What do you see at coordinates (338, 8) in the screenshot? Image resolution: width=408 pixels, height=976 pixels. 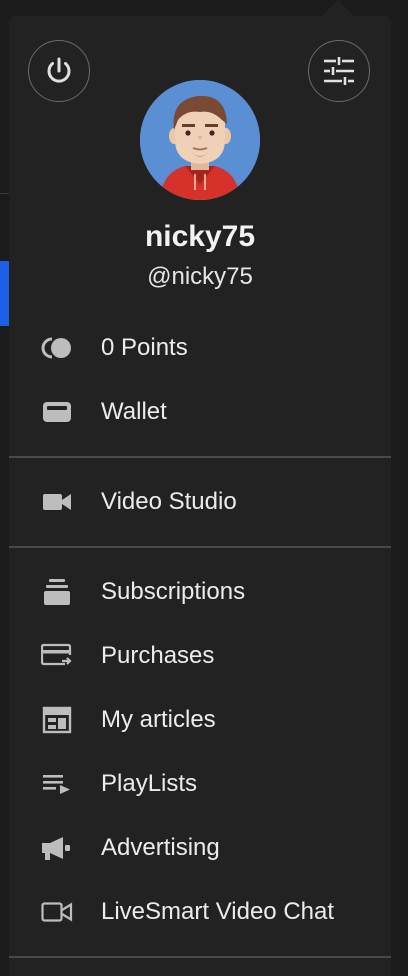 I see `dropdown-caret` at bounding box center [338, 8].